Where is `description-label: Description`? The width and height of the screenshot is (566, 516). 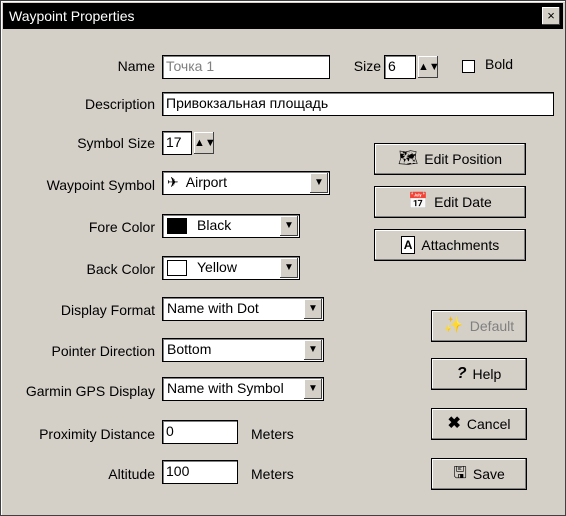 description-label: Description is located at coordinates (119, 104).